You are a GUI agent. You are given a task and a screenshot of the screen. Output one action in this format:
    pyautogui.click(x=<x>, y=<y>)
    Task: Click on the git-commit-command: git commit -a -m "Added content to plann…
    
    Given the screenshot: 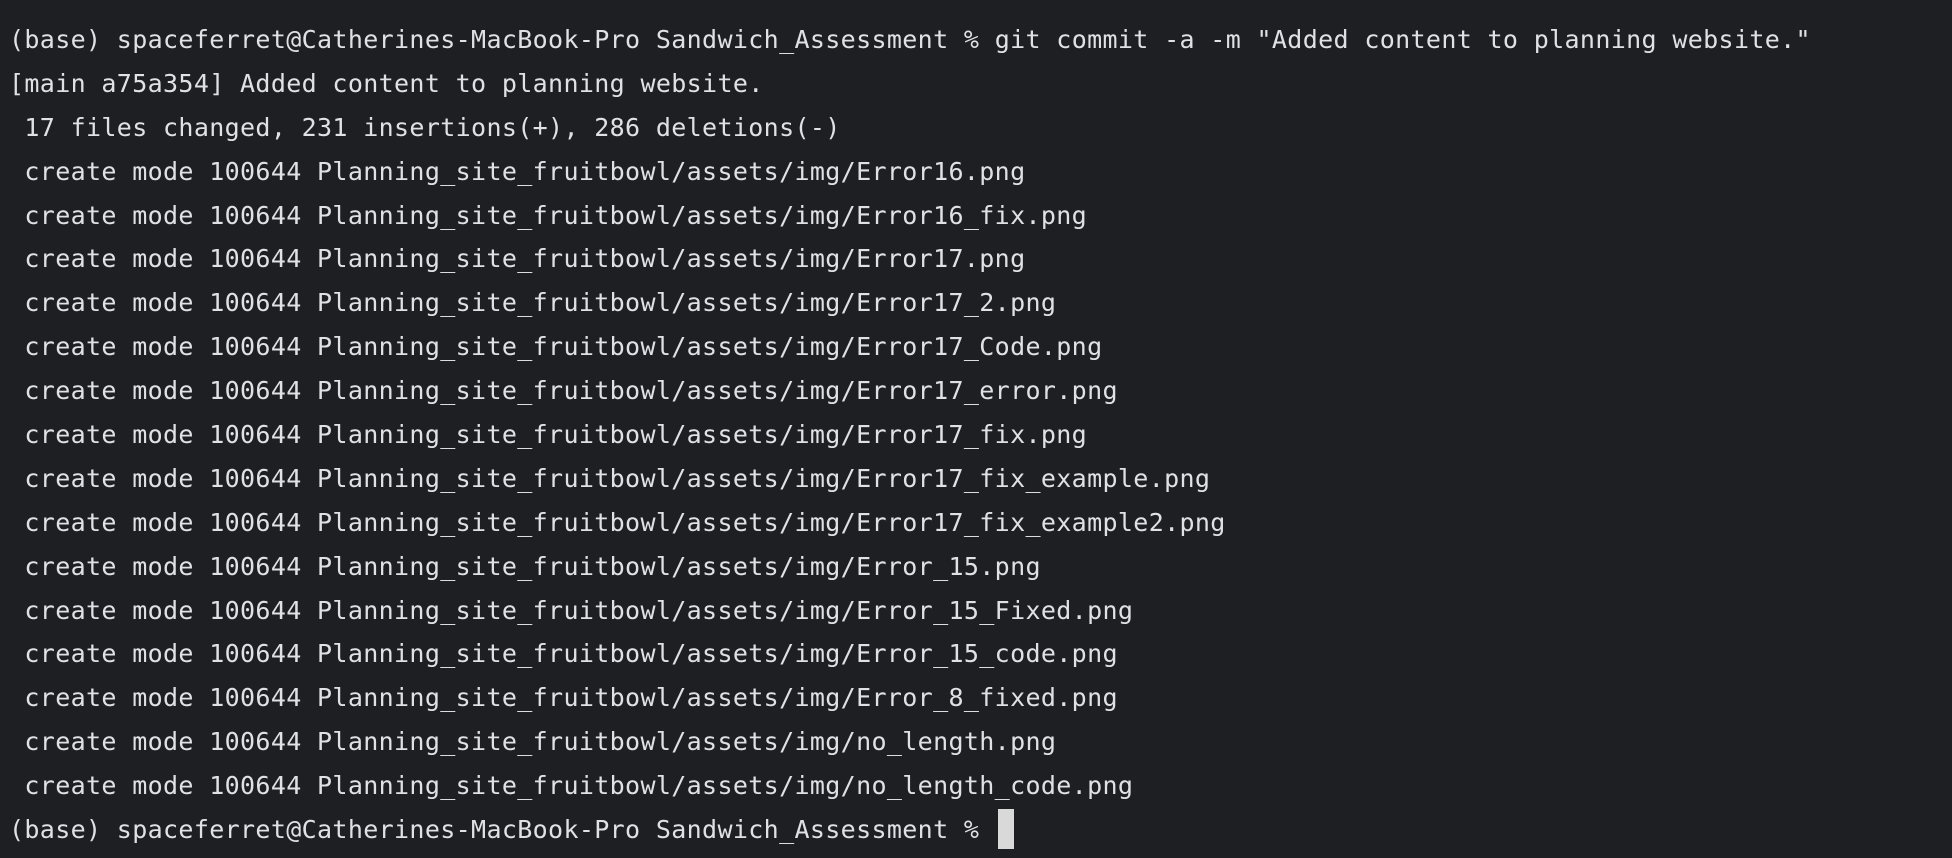 What is the action you would take?
    pyautogui.click(x=1402, y=39)
    